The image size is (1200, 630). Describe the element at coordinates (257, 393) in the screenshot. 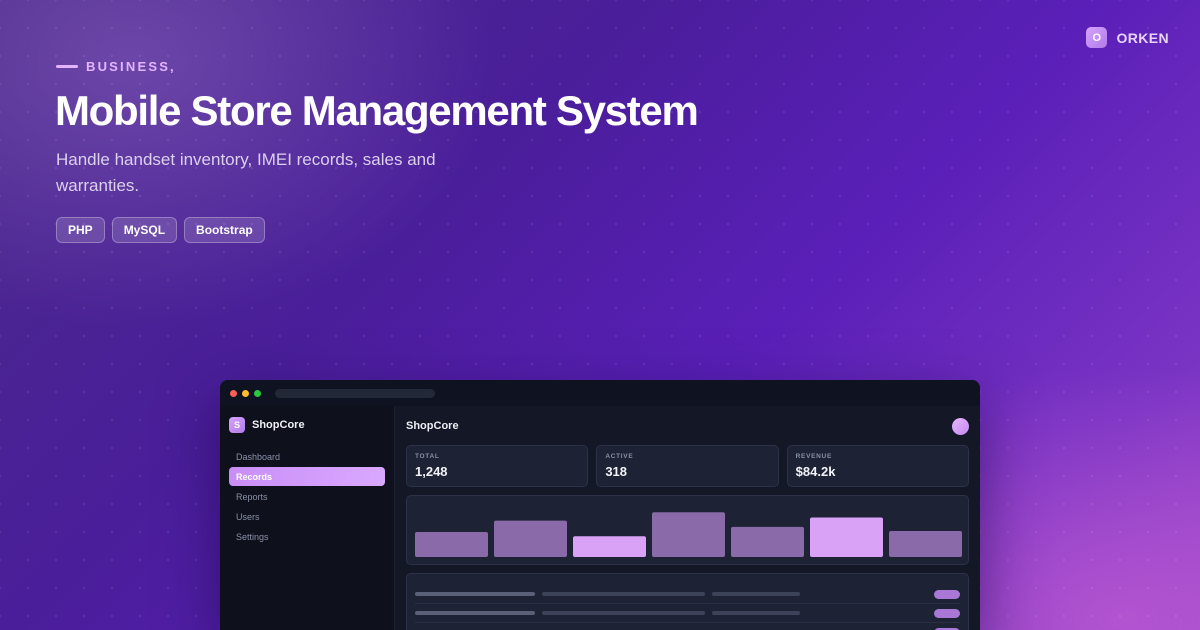

I see `maximize-window-dot` at that location.